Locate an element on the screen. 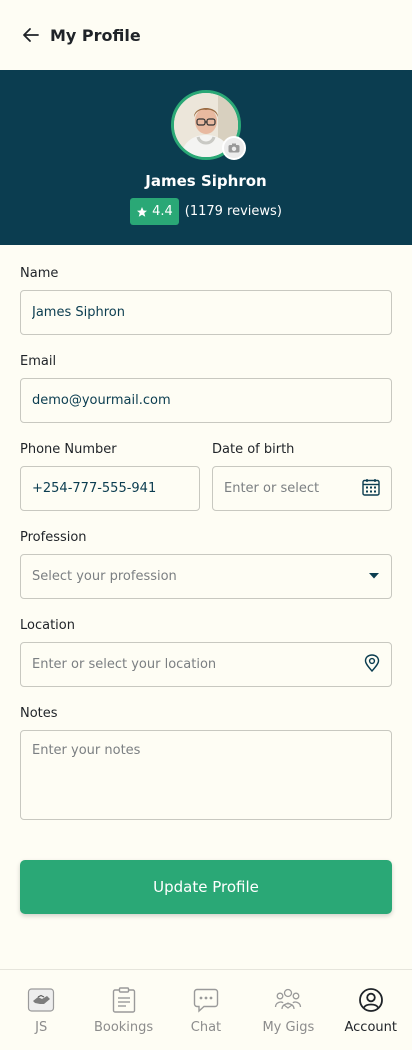 The image size is (412, 1050). reviews-count: (1179 reviews) is located at coordinates (233, 211).